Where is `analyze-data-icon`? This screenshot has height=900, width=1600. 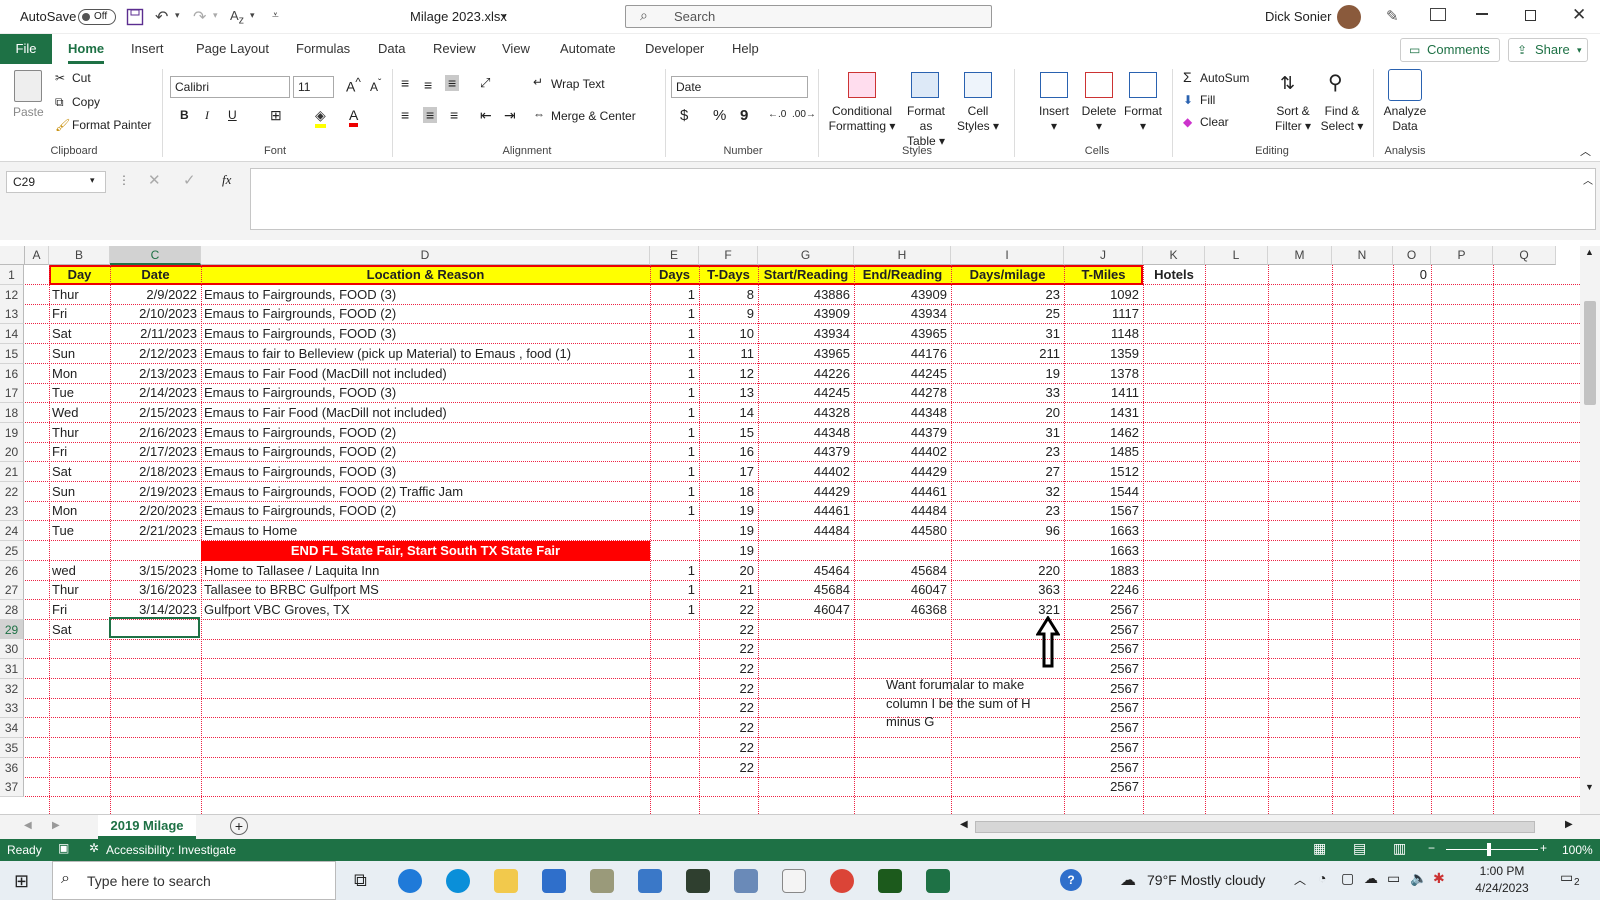 analyze-data-icon is located at coordinates (1405, 85).